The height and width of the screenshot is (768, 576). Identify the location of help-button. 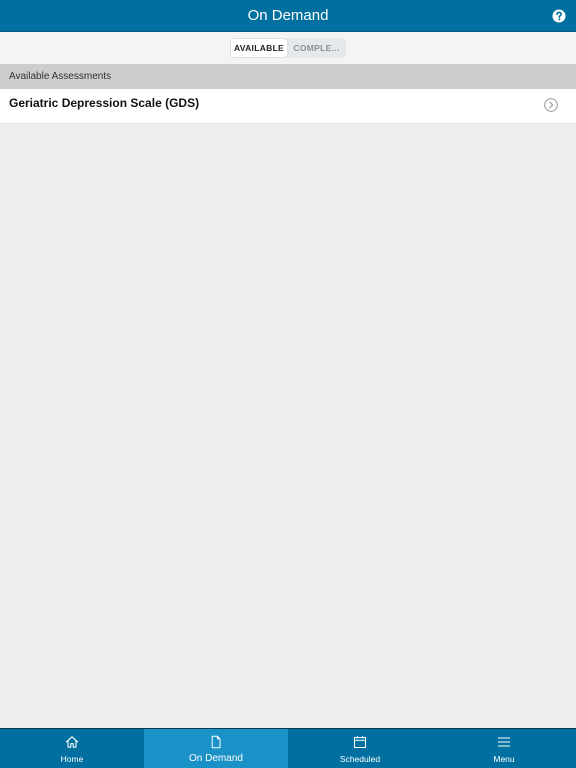
(559, 16).